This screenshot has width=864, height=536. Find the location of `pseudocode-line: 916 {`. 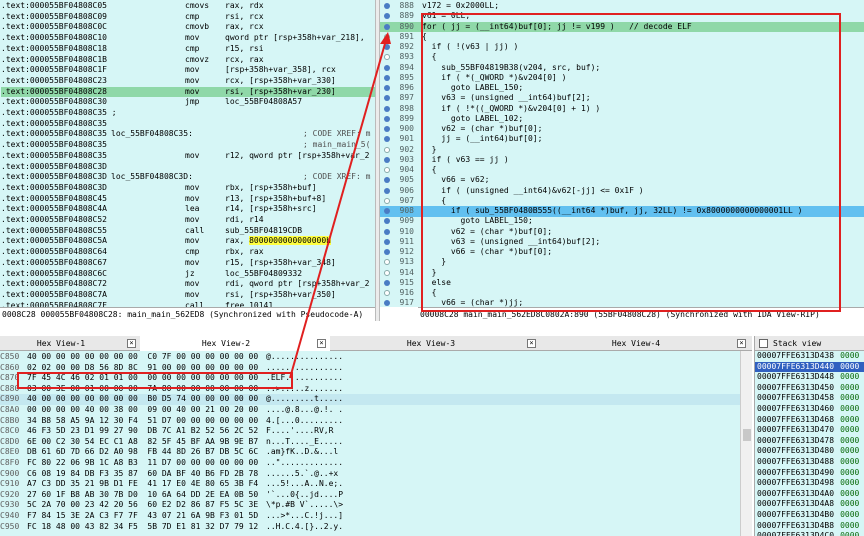

pseudocode-line: 916 { is located at coordinates (622, 293).